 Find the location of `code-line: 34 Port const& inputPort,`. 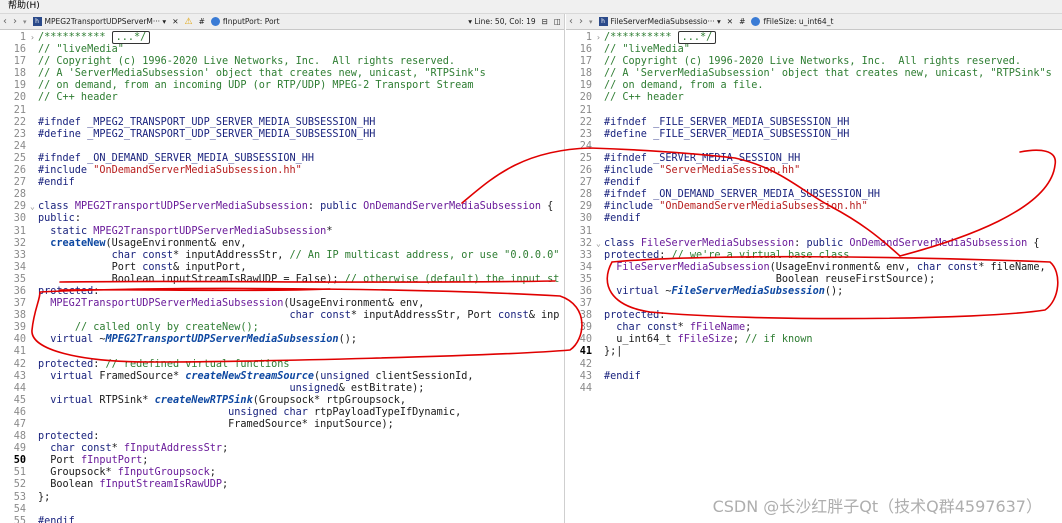

code-line: 34 Port const& inputPort, is located at coordinates (282, 268).